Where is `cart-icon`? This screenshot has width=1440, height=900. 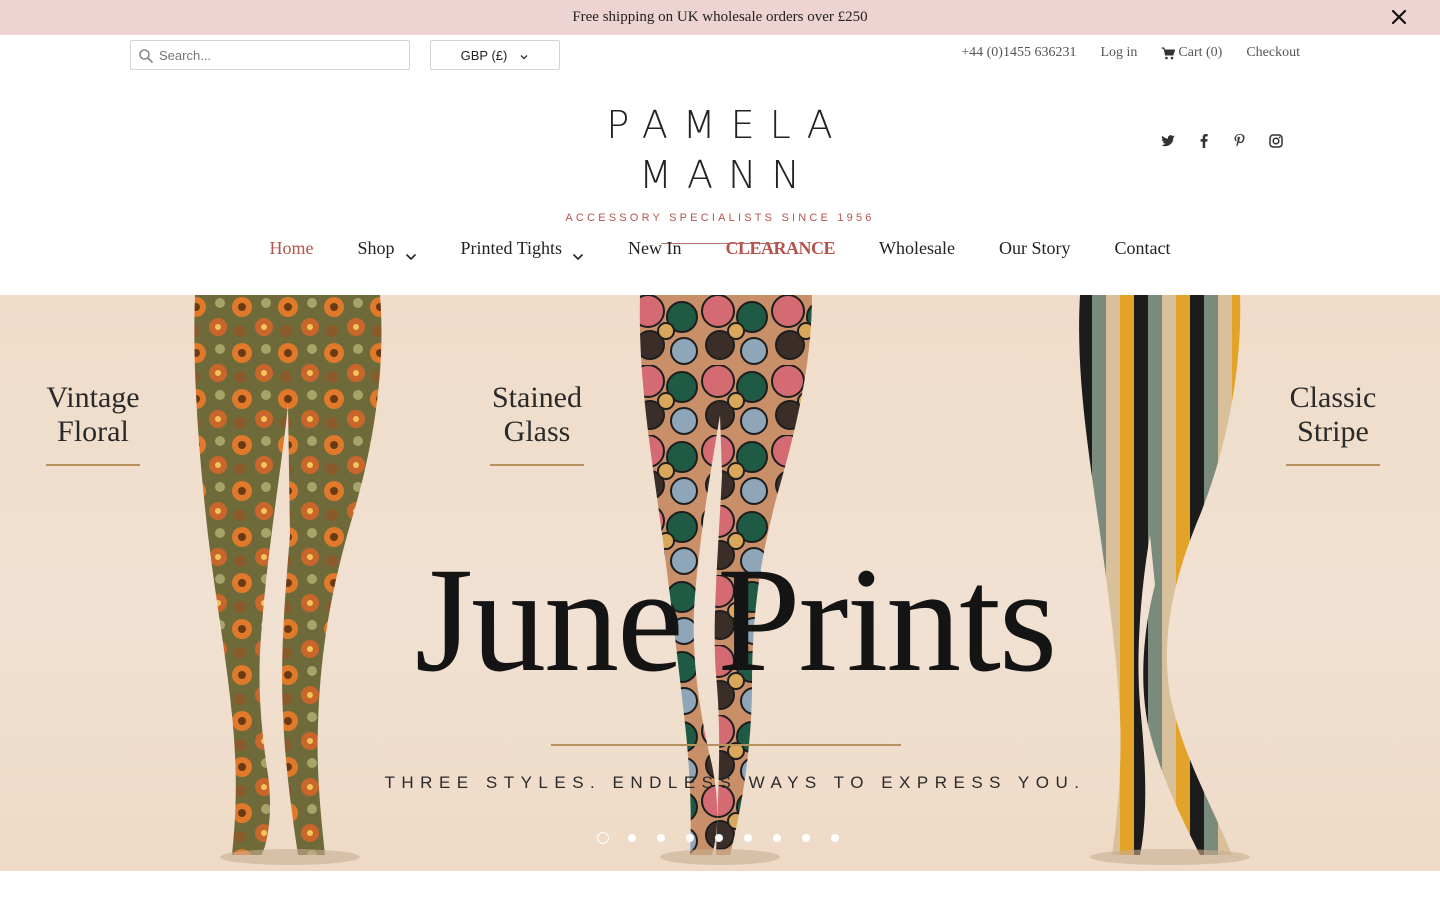
cart-icon is located at coordinates (1168, 53).